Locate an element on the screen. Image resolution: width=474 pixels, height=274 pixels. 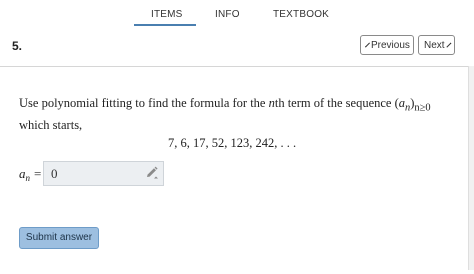
chevron-right-icon is located at coordinates (448, 45).